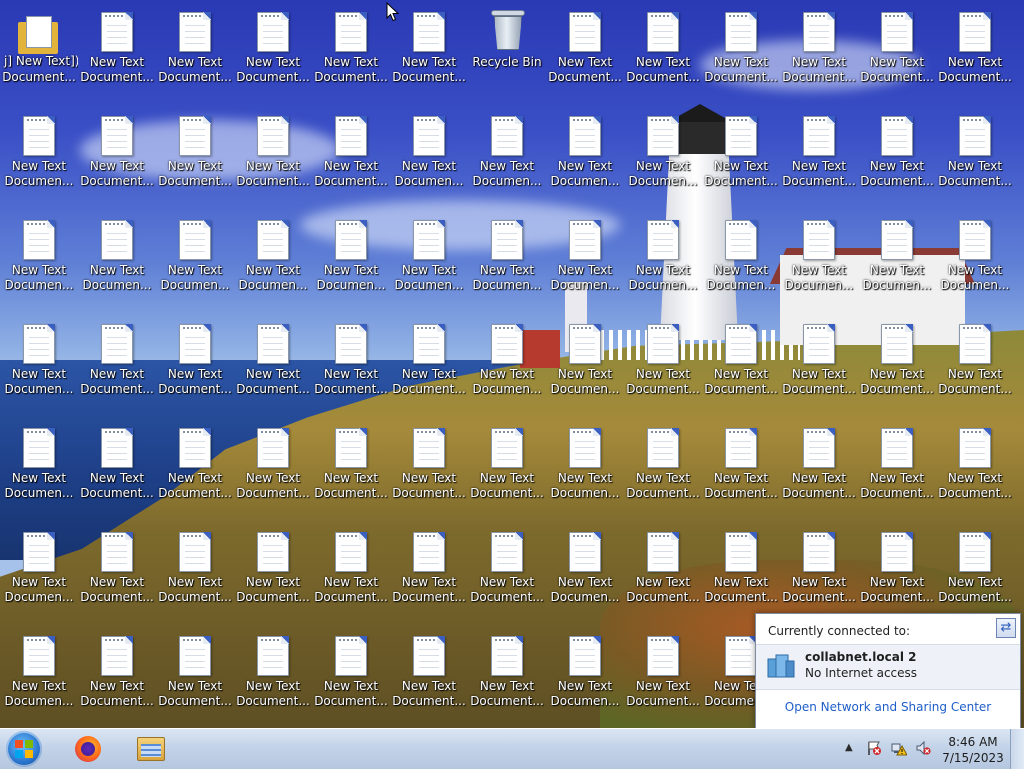  Describe the element at coordinates (888, 707) in the screenshot. I see `open-network-sharing-center-link: Open Network and Sharing Center` at that location.